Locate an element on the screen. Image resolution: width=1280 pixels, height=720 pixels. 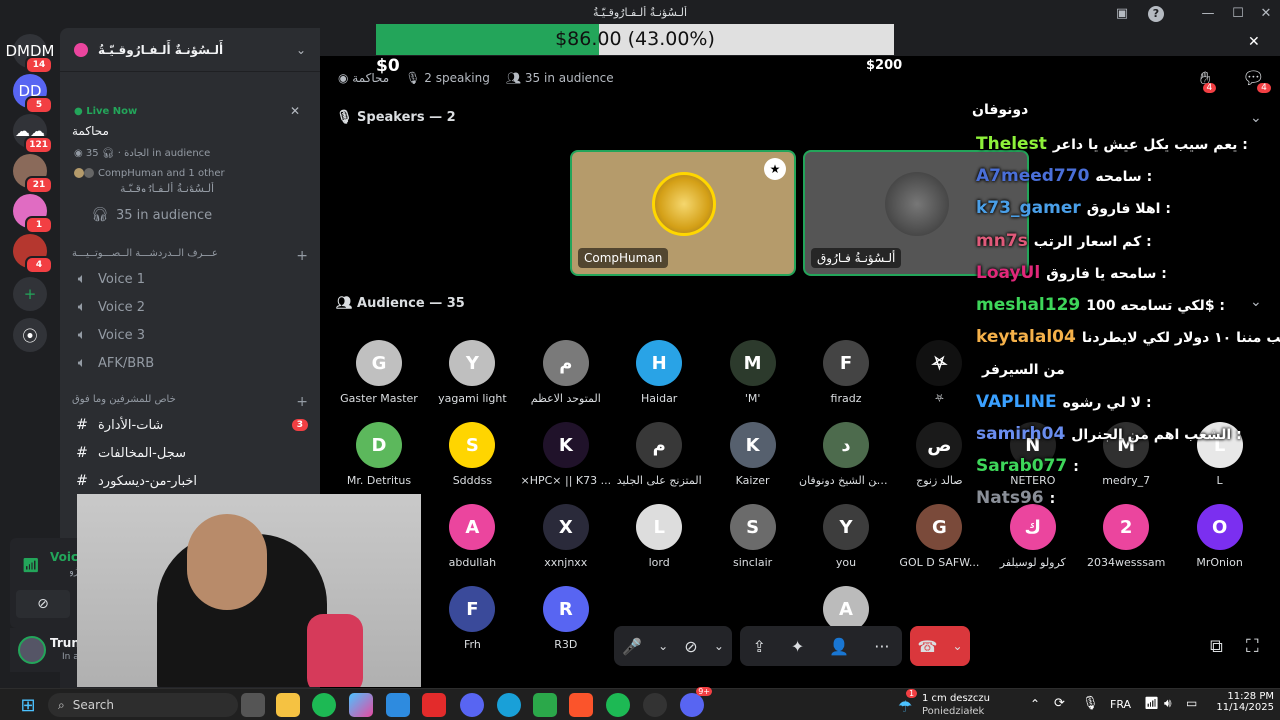
server-icon: 1 is located at coordinates (33, 214).